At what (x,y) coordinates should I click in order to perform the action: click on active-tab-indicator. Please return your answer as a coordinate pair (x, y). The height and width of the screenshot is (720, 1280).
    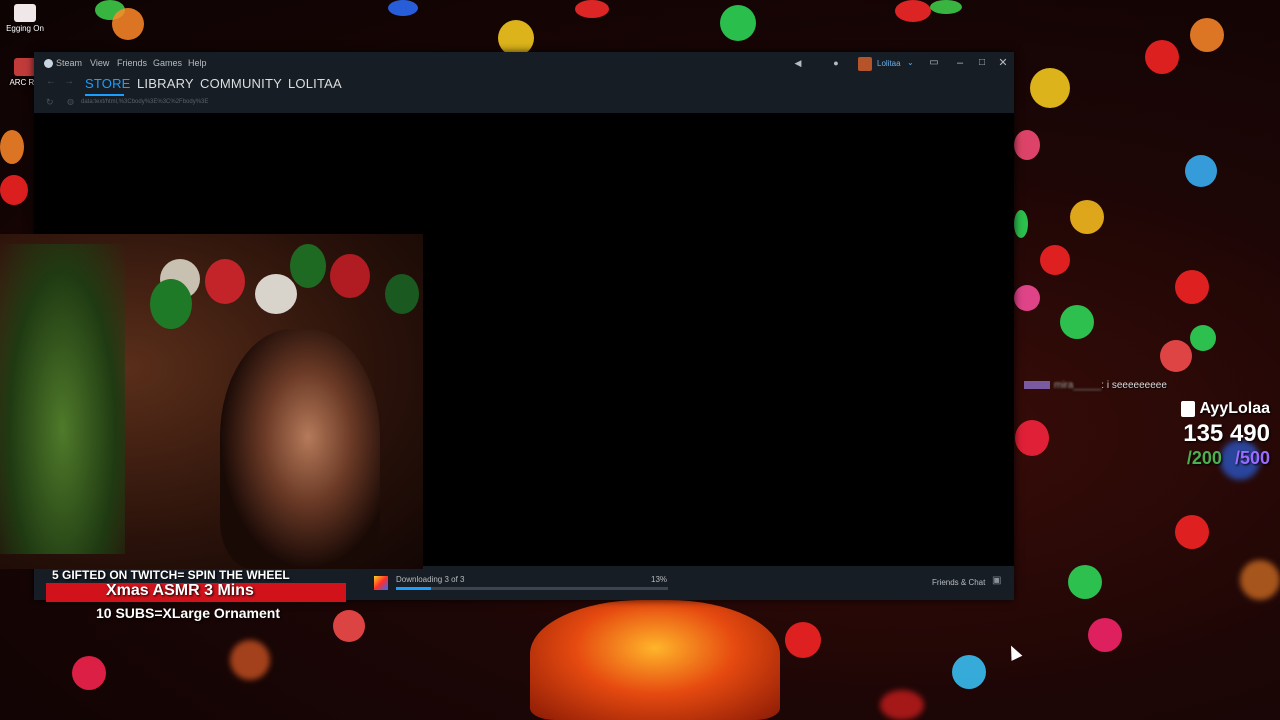
    Looking at the image, I should click on (104, 95).